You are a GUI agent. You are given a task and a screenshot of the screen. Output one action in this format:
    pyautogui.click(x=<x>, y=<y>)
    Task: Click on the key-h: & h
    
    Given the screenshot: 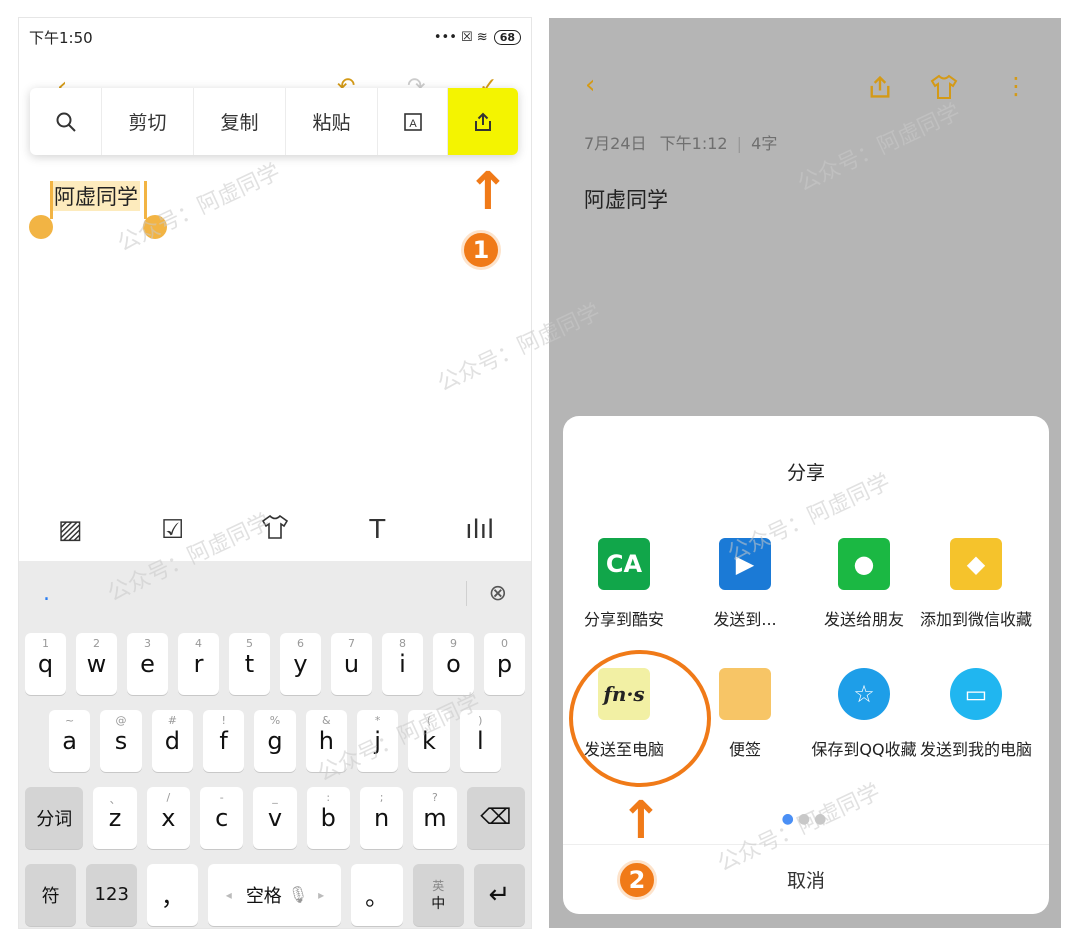 What is the action you would take?
    pyautogui.click(x=326, y=740)
    